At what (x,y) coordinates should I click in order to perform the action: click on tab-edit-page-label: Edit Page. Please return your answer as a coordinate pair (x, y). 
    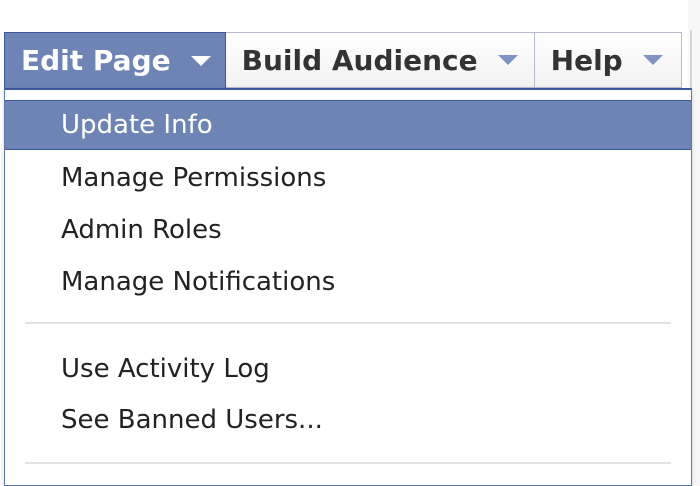
    Looking at the image, I should click on (96, 60).